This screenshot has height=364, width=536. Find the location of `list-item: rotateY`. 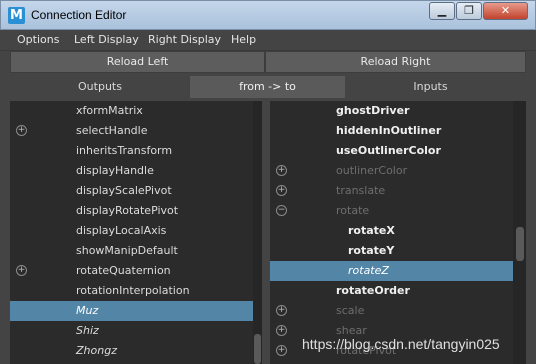

list-item: rotateY is located at coordinates (391, 251).